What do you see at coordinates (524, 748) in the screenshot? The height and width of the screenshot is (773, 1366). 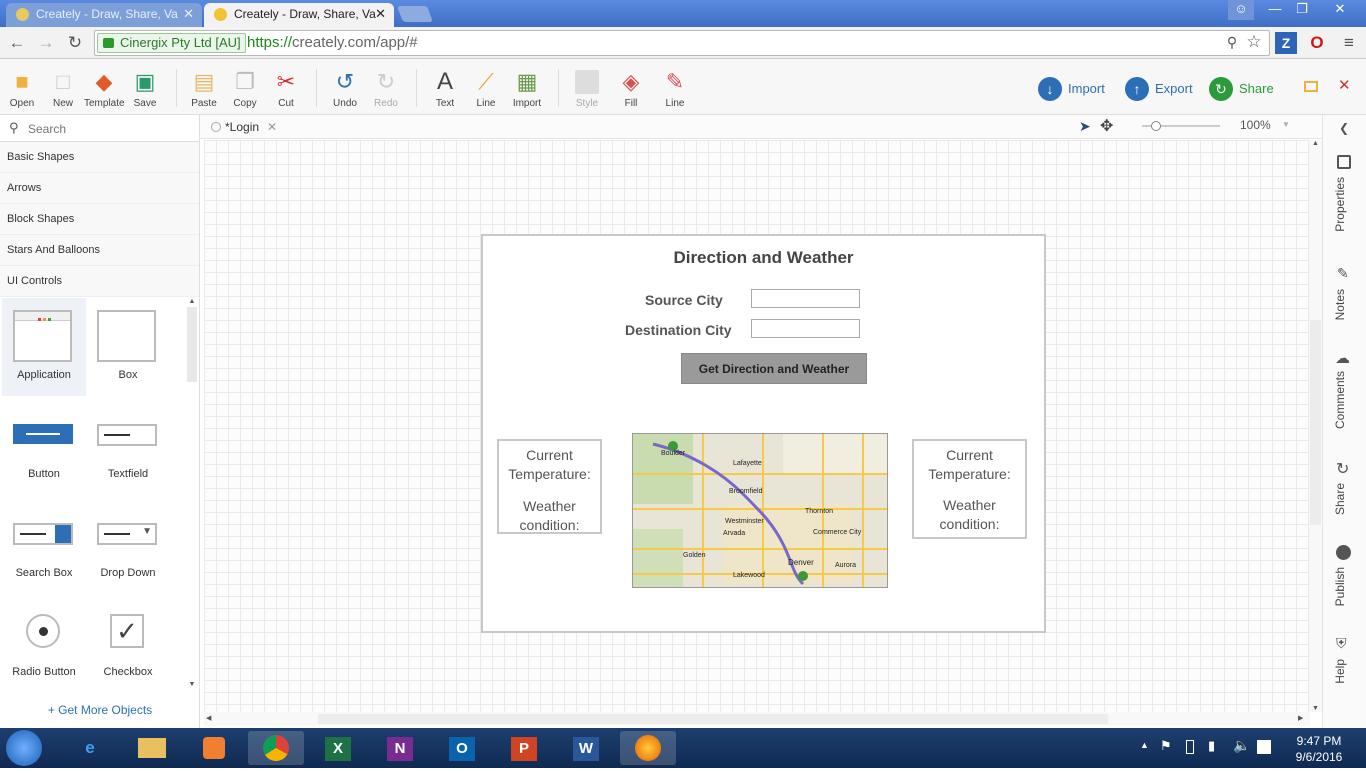 I see `powerpoint-icon: P` at bounding box center [524, 748].